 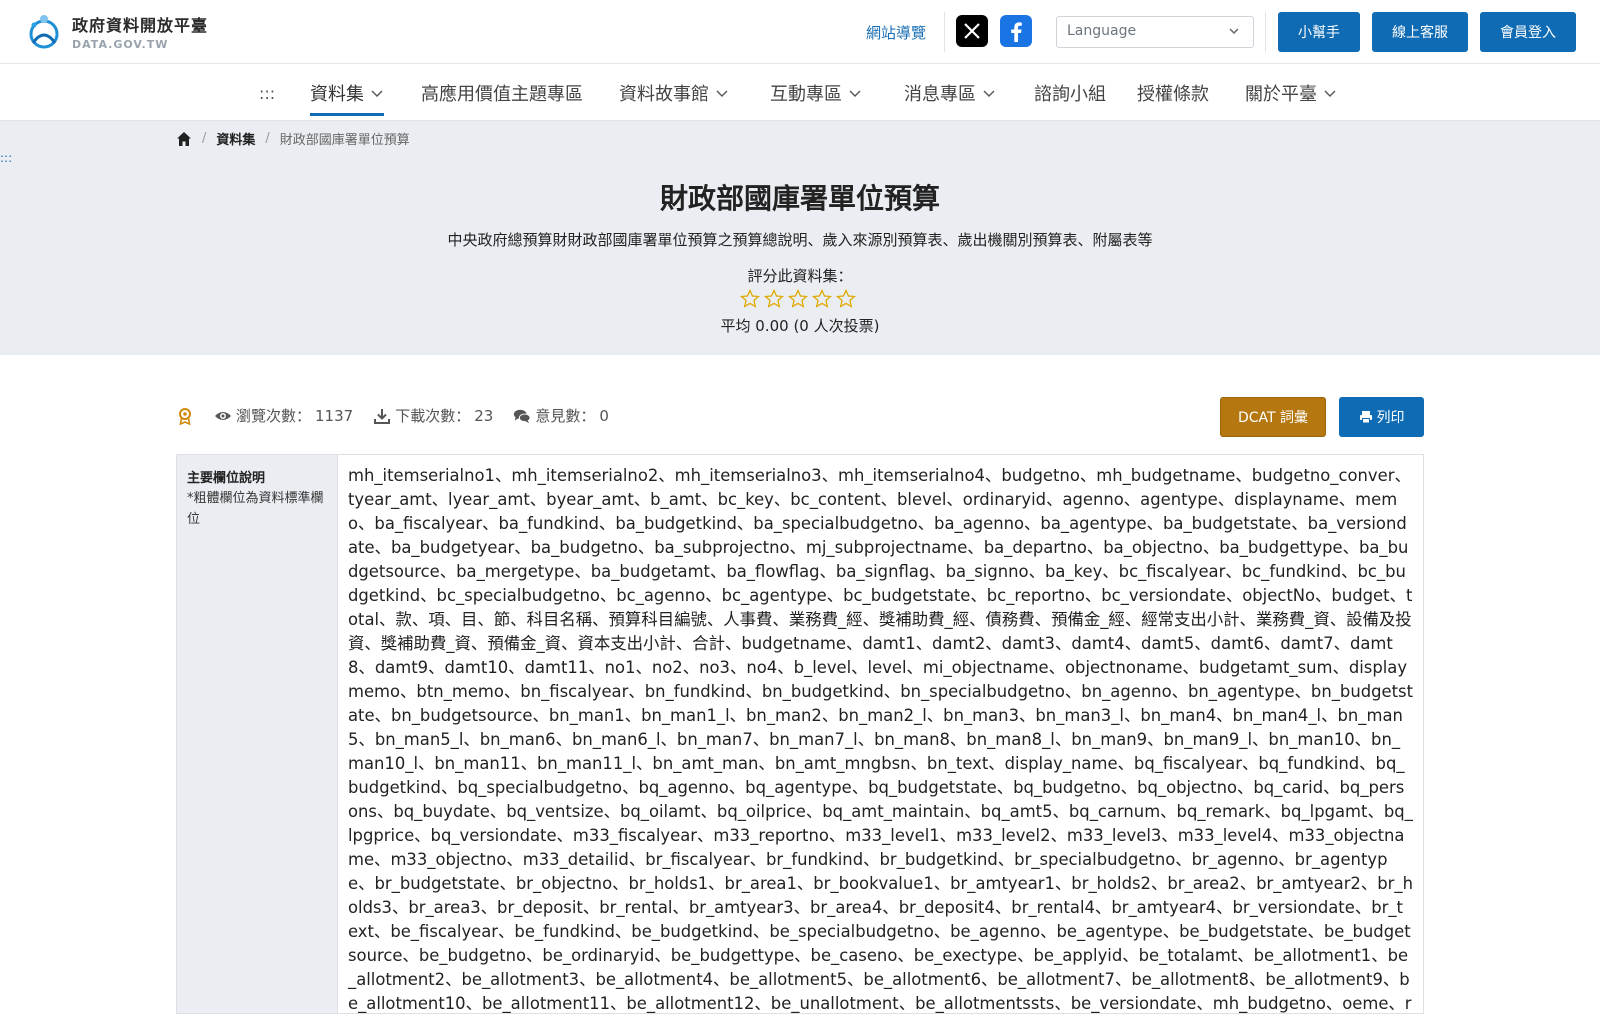 What do you see at coordinates (1281, 94) in the screenshot?
I see `nav-item-label: 關於平臺` at bounding box center [1281, 94].